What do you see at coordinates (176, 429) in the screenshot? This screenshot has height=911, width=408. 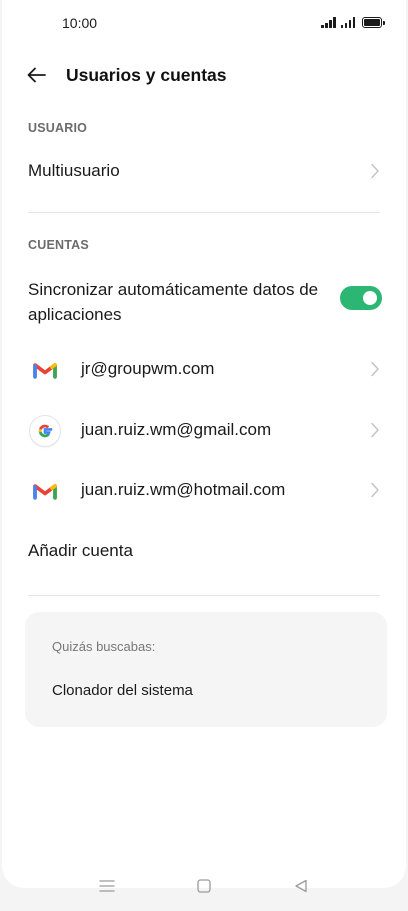 I see `account-email: juan.ruiz.wm@gmail.com` at bounding box center [176, 429].